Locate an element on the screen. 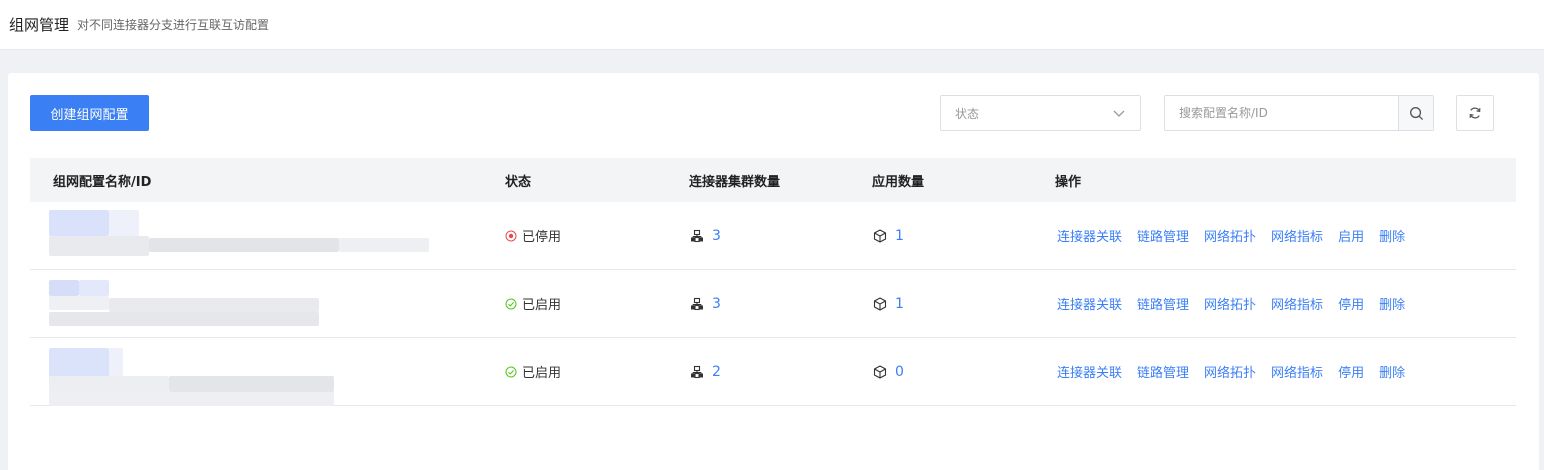 The height and width of the screenshot is (470, 1544). search-box is located at coordinates (1299, 113).